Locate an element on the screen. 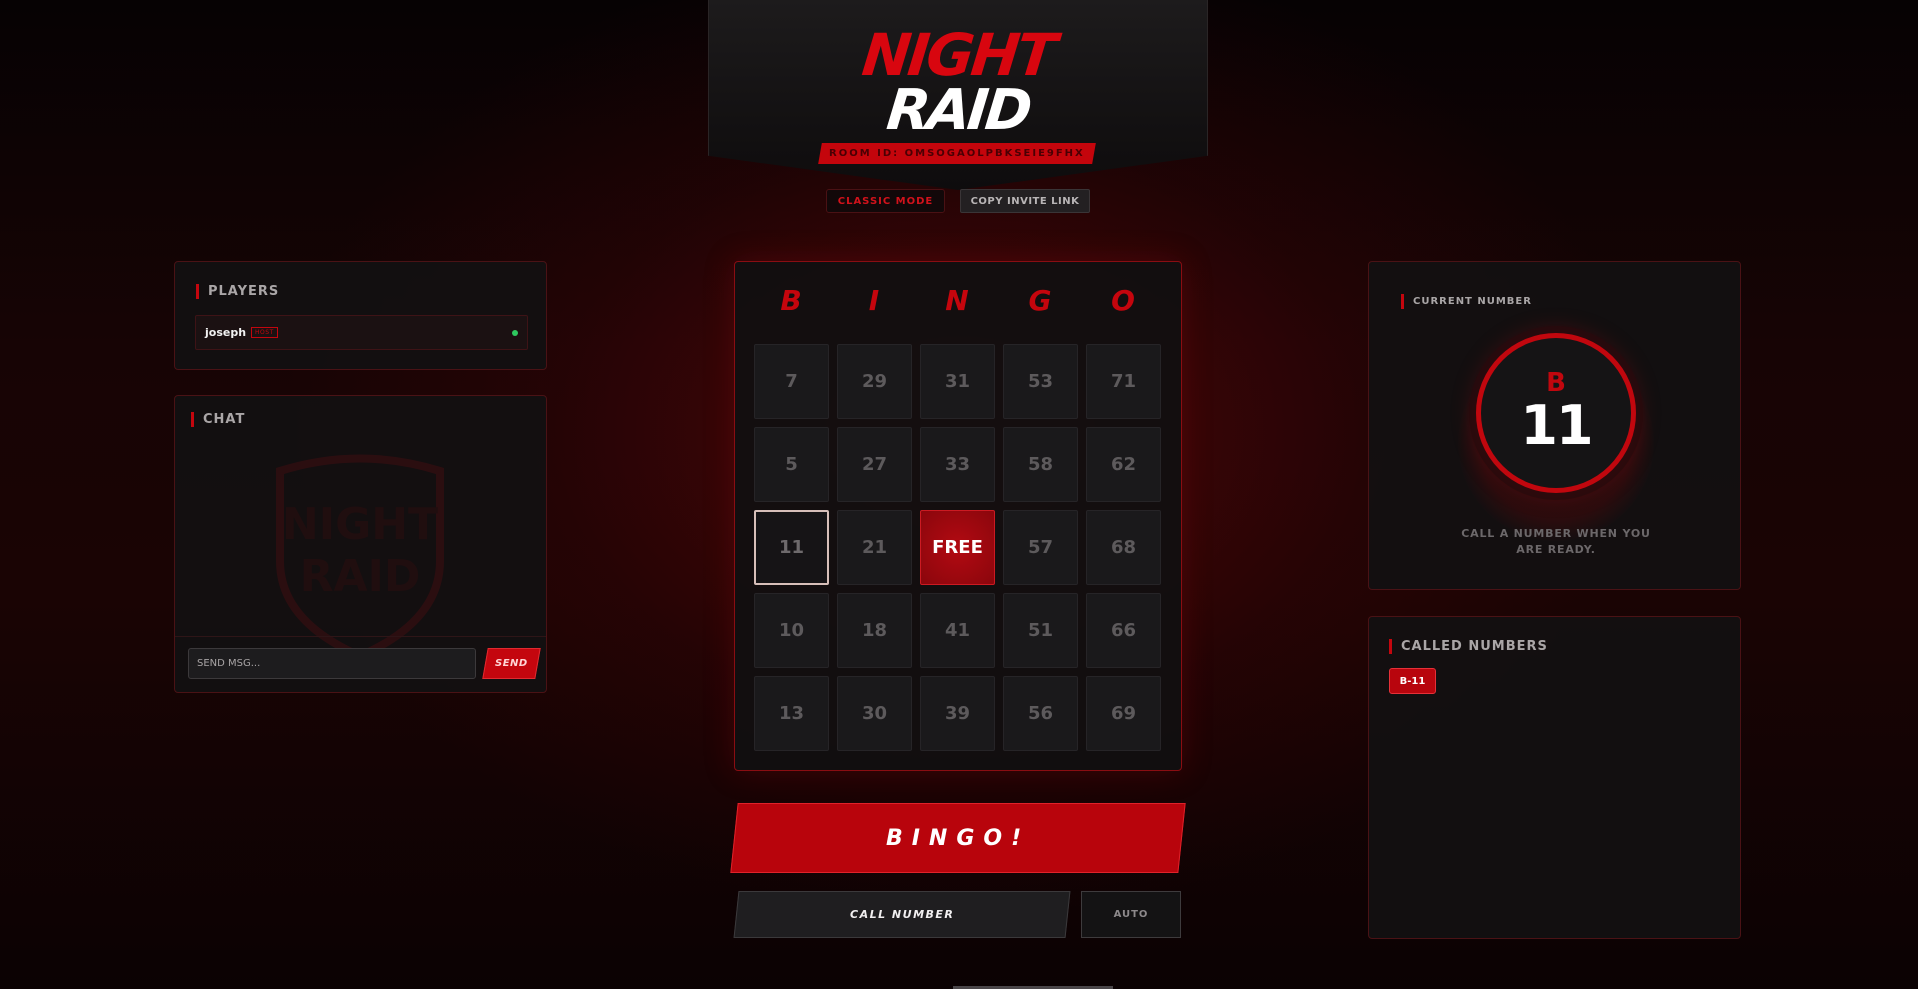  bingo-cell: 68 is located at coordinates (1123, 547).